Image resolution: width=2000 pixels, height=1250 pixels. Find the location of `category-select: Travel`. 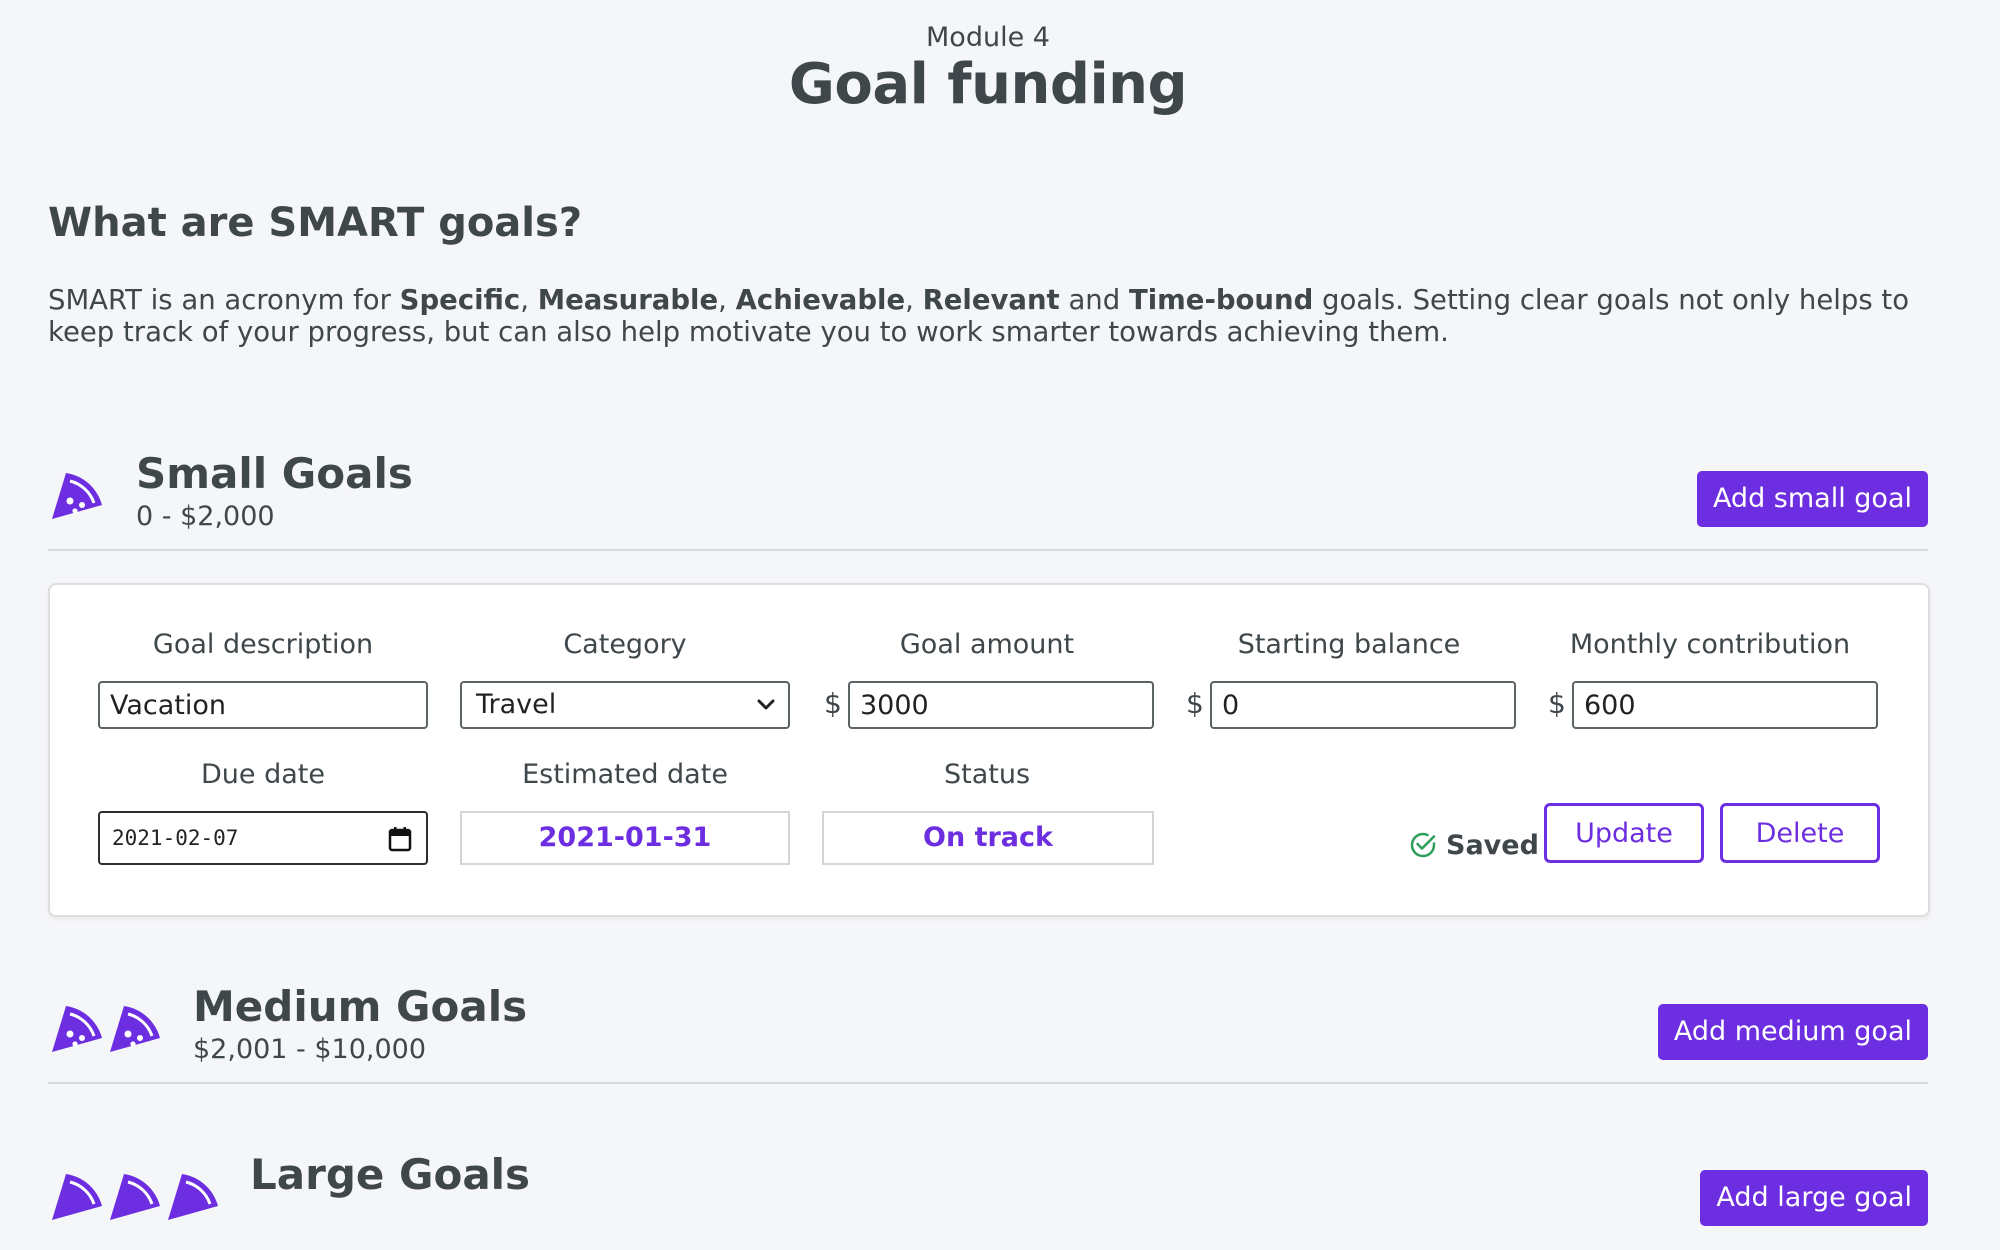

category-select: Travel is located at coordinates (625, 705).